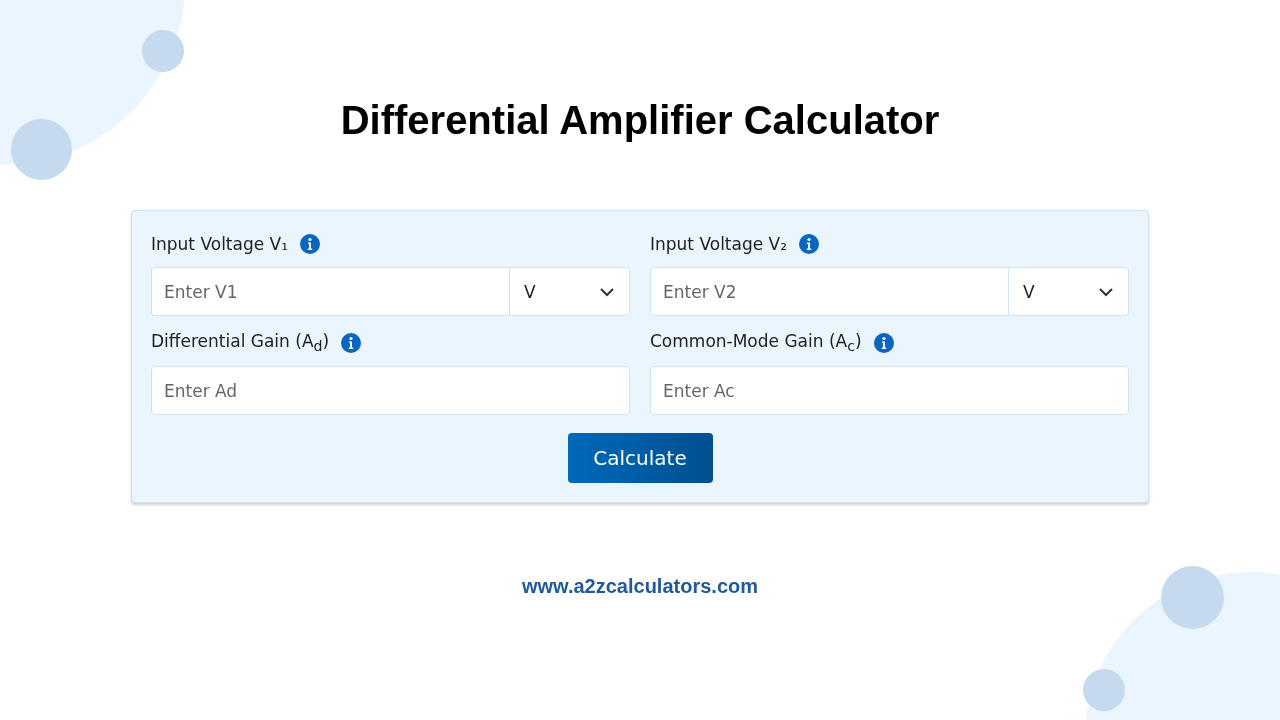 The width and height of the screenshot is (1280, 720). What do you see at coordinates (719, 244) in the screenshot?
I see `field-label: Input Voltage V₂` at bounding box center [719, 244].